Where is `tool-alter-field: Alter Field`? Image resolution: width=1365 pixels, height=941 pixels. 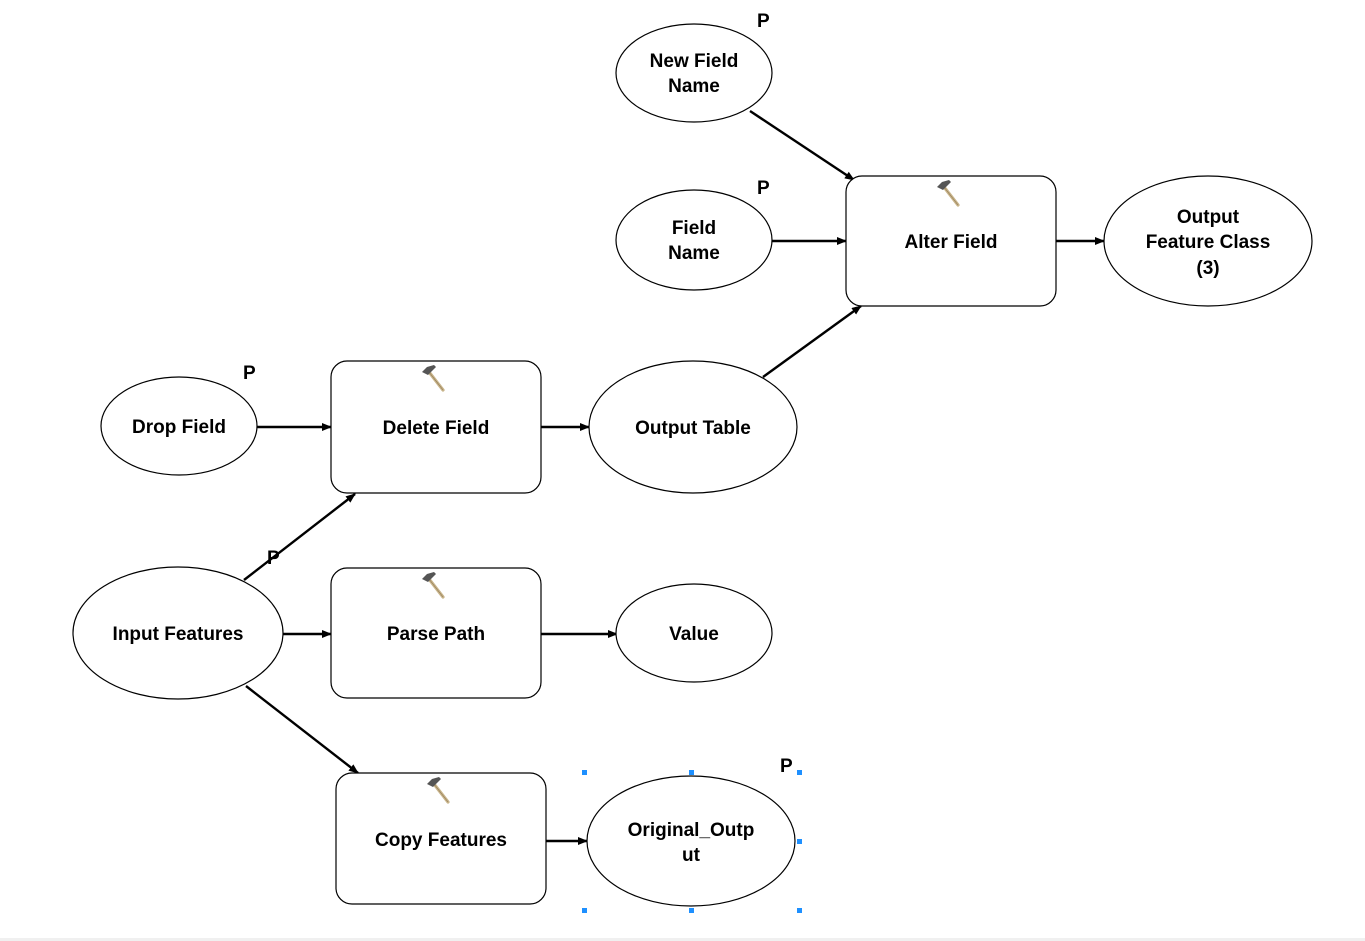
tool-alter-field: Alter Field is located at coordinates (951, 241).